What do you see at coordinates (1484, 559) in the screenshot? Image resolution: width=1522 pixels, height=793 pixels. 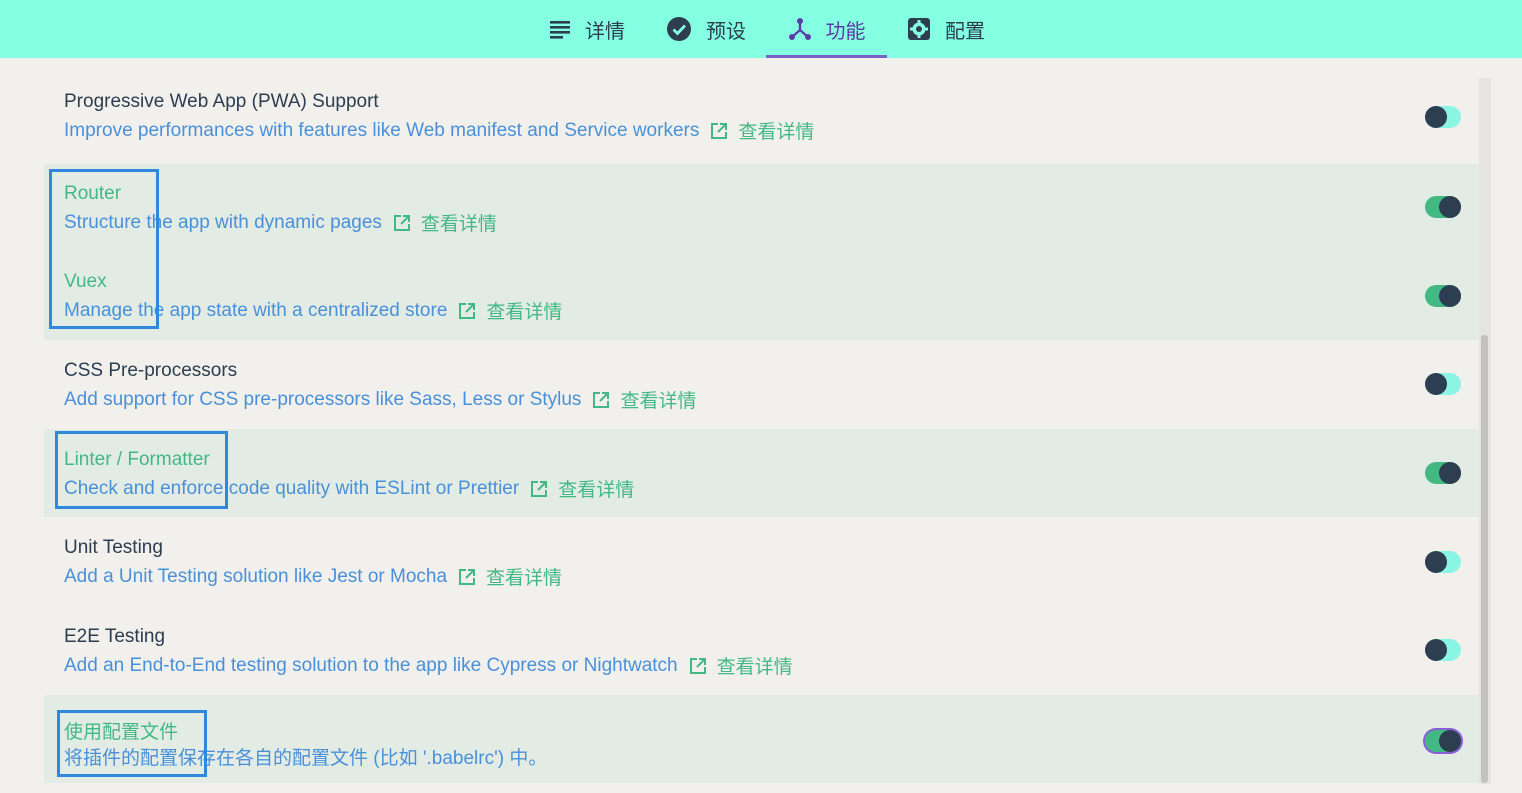 I see `scrollbar-thumb` at bounding box center [1484, 559].